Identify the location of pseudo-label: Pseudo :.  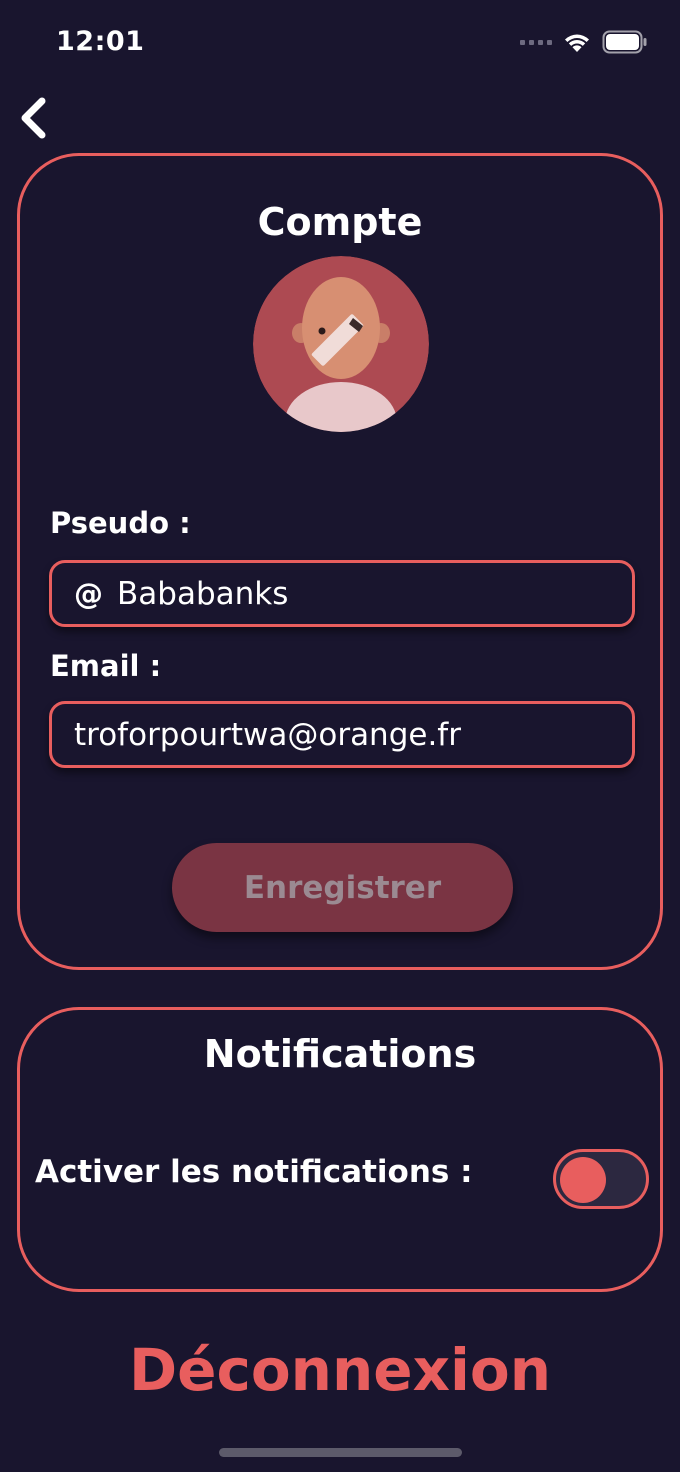
(120, 523).